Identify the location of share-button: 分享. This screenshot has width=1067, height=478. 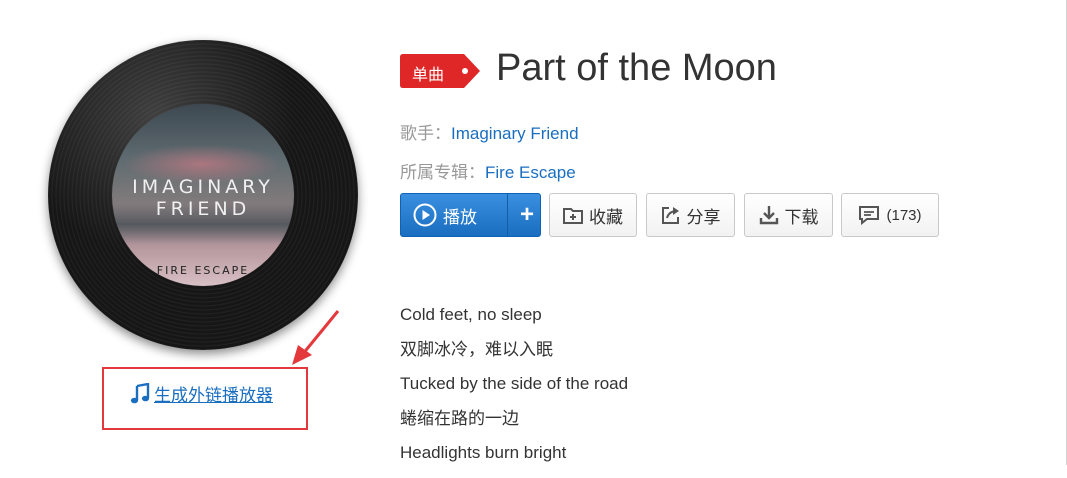
(690, 215).